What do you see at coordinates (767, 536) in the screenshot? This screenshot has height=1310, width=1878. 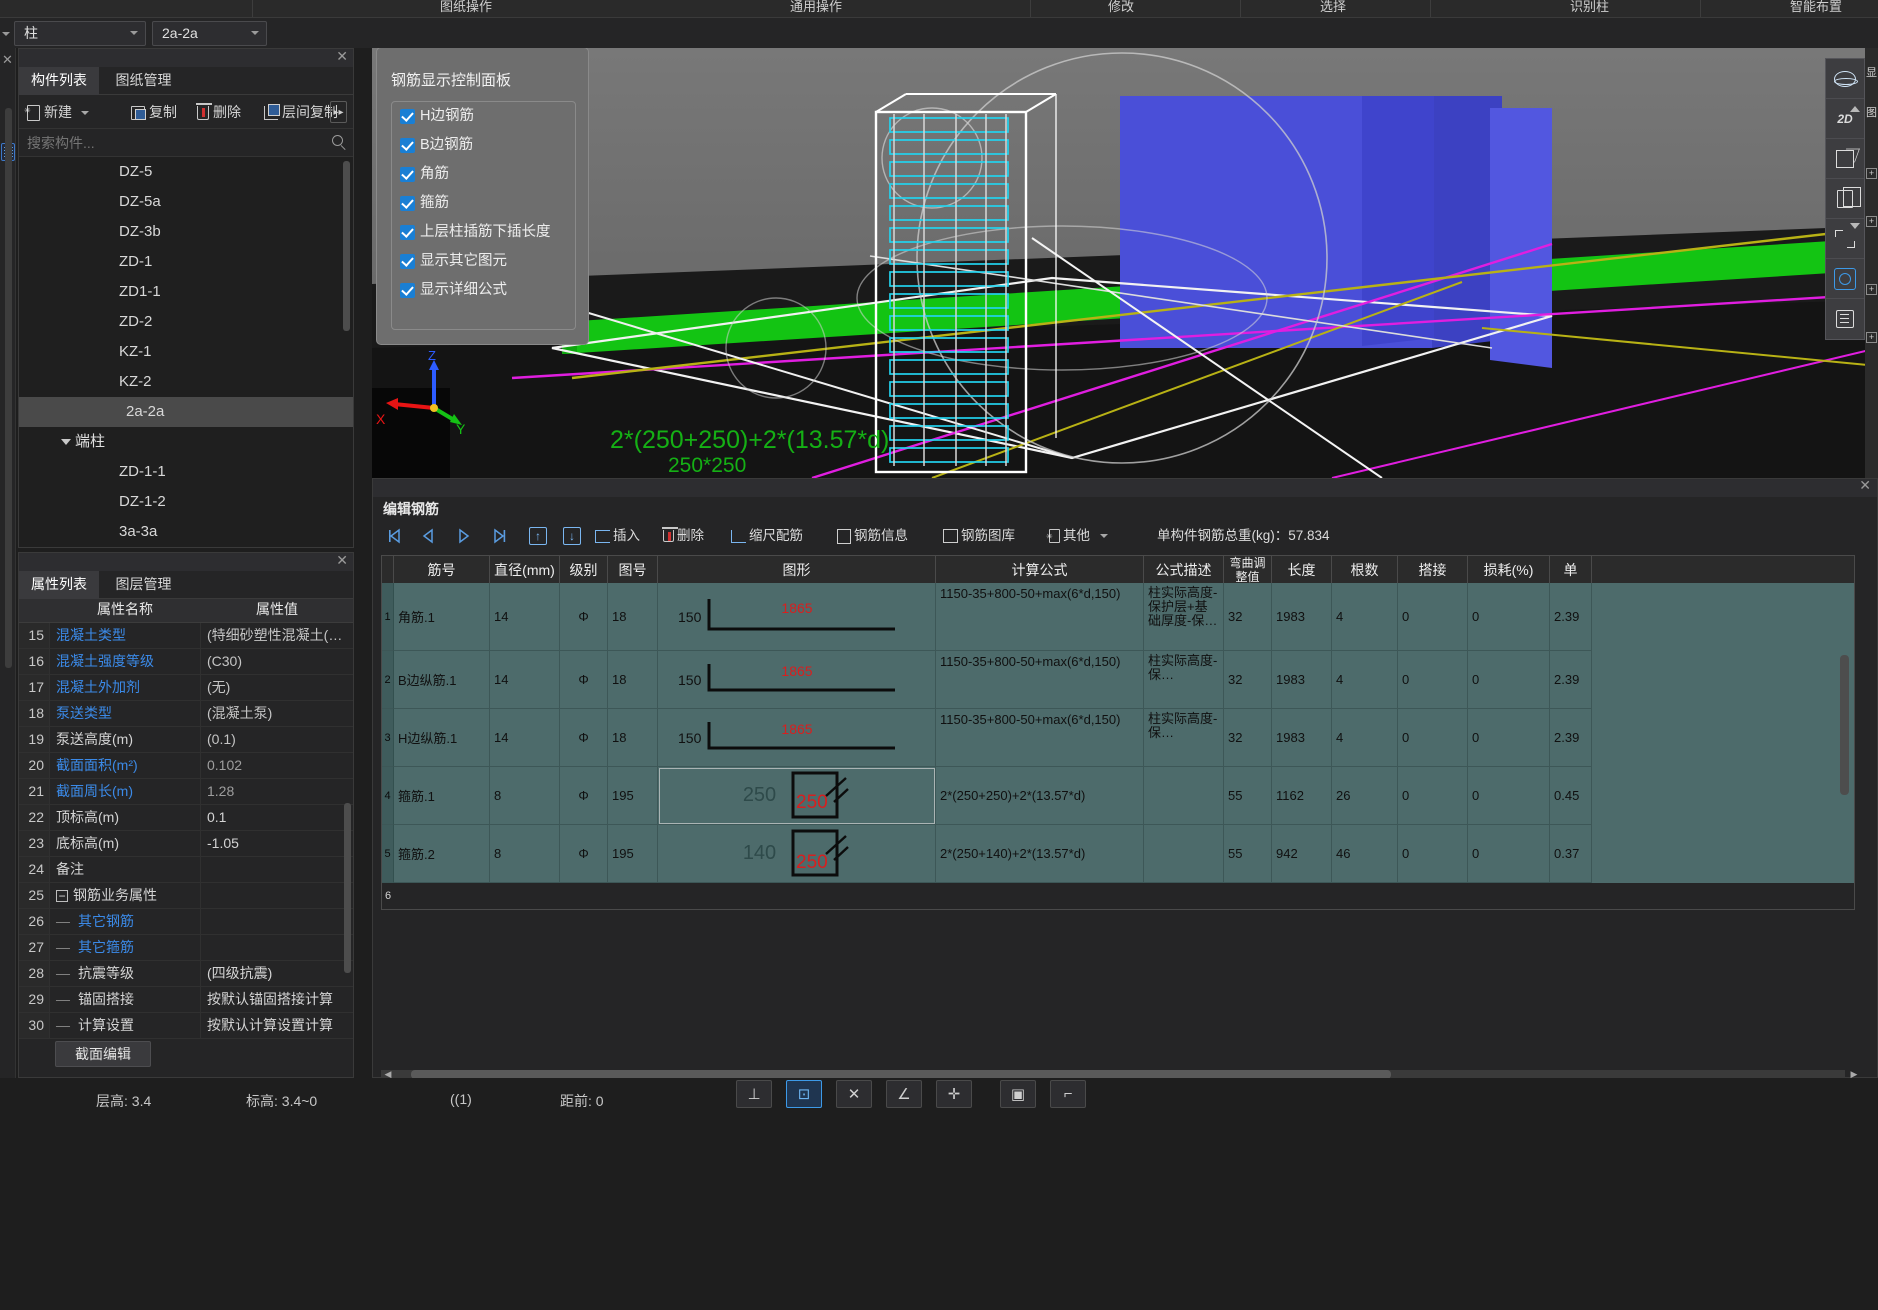 I see `scale-rebar-button: 缩尺配筋` at bounding box center [767, 536].